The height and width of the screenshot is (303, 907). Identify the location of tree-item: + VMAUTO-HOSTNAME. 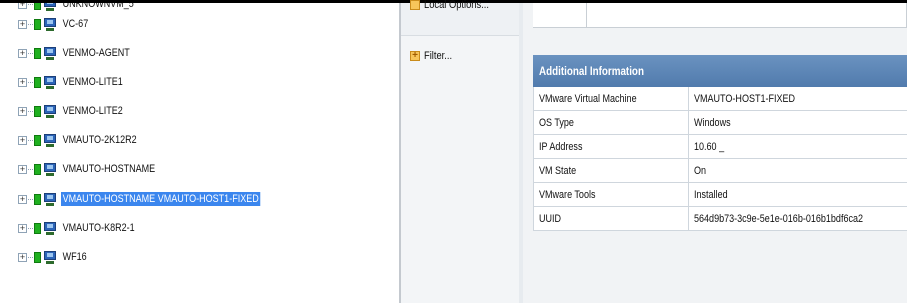
(98, 169).